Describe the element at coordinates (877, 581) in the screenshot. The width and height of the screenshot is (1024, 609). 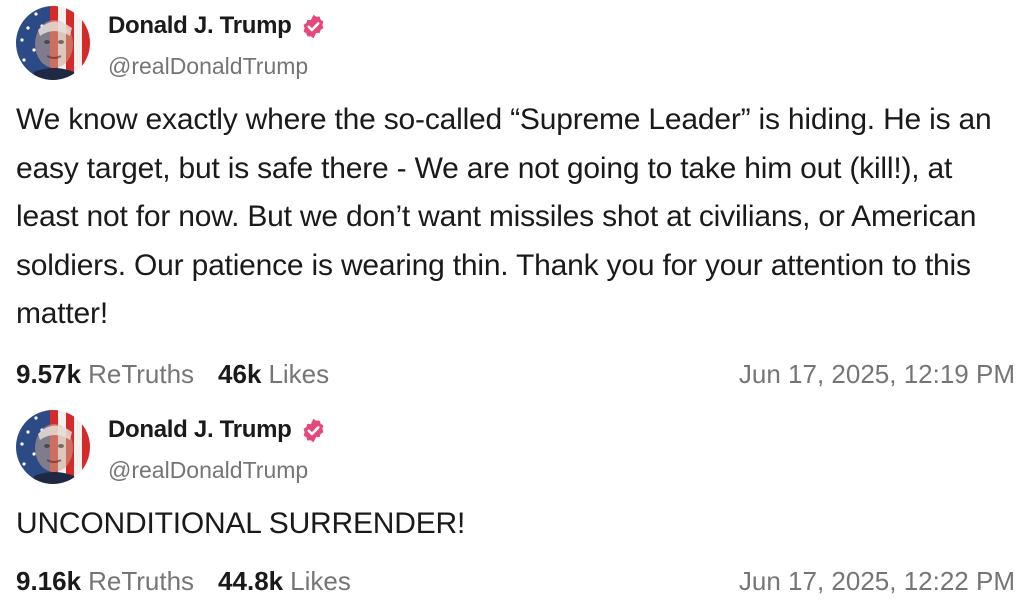
I see `post-timestamp: Jun 17, 2025, 12:22 PM` at that location.